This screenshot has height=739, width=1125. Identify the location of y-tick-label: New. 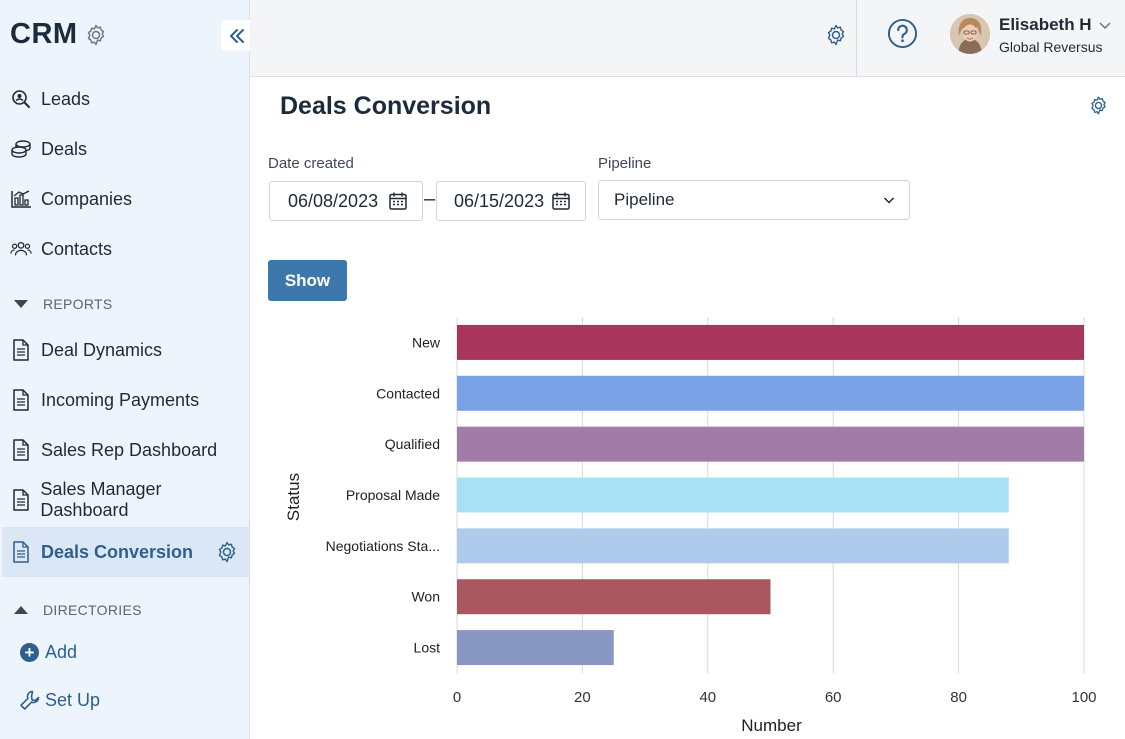
(426, 342).